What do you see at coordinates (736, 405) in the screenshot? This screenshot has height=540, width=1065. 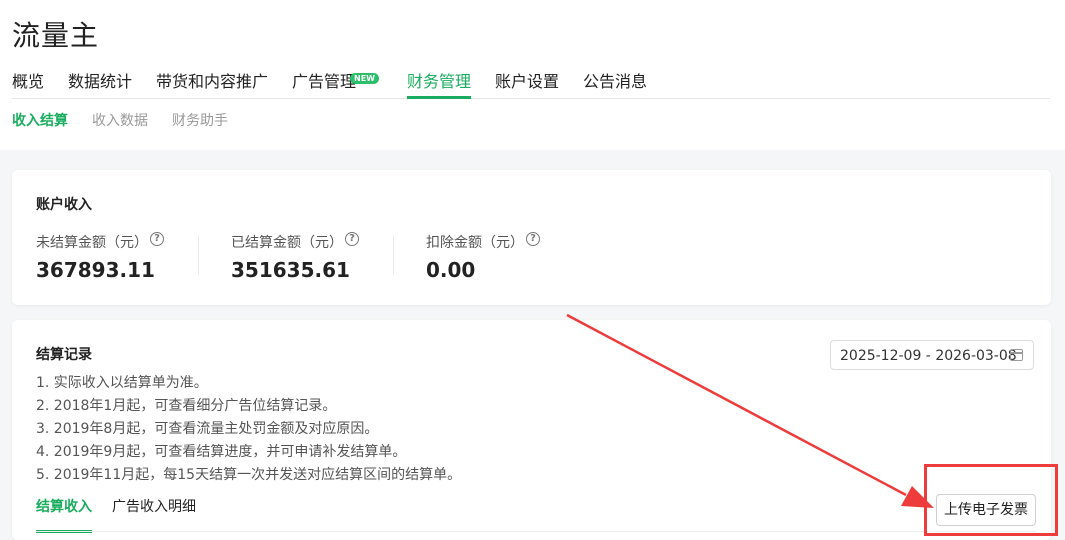 I see `arrow-line` at bounding box center [736, 405].